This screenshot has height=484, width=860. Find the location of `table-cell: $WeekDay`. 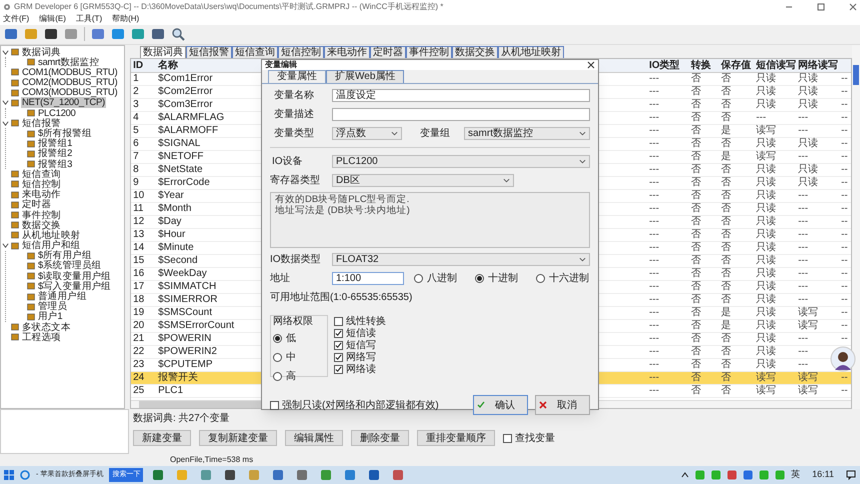

table-cell: $WeekDay is located at coordinates (182, 274).